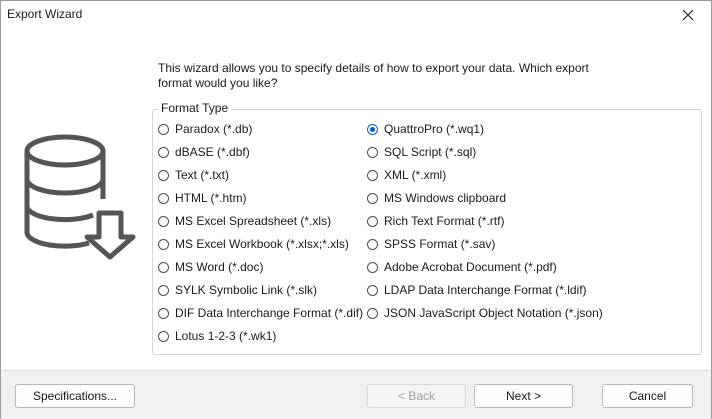 The image size is (712, 419). I want to click on database-export-icon, so click(80, 197).